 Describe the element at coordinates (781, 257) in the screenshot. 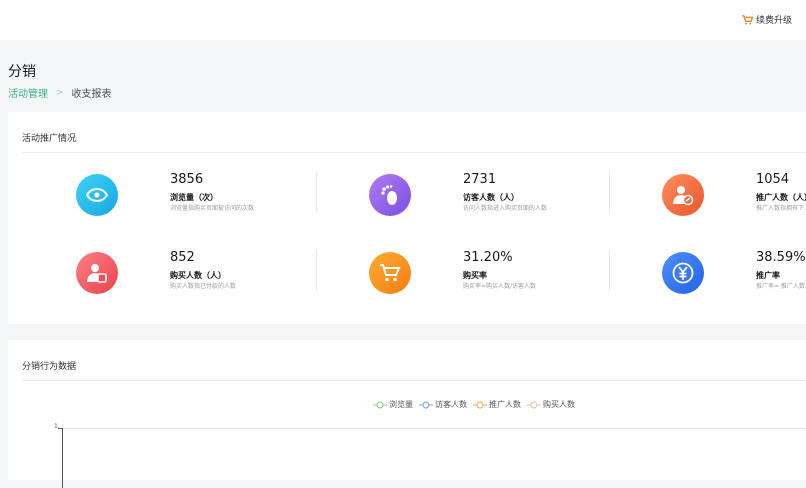

I see `stat-value: 38.59%` at that location.